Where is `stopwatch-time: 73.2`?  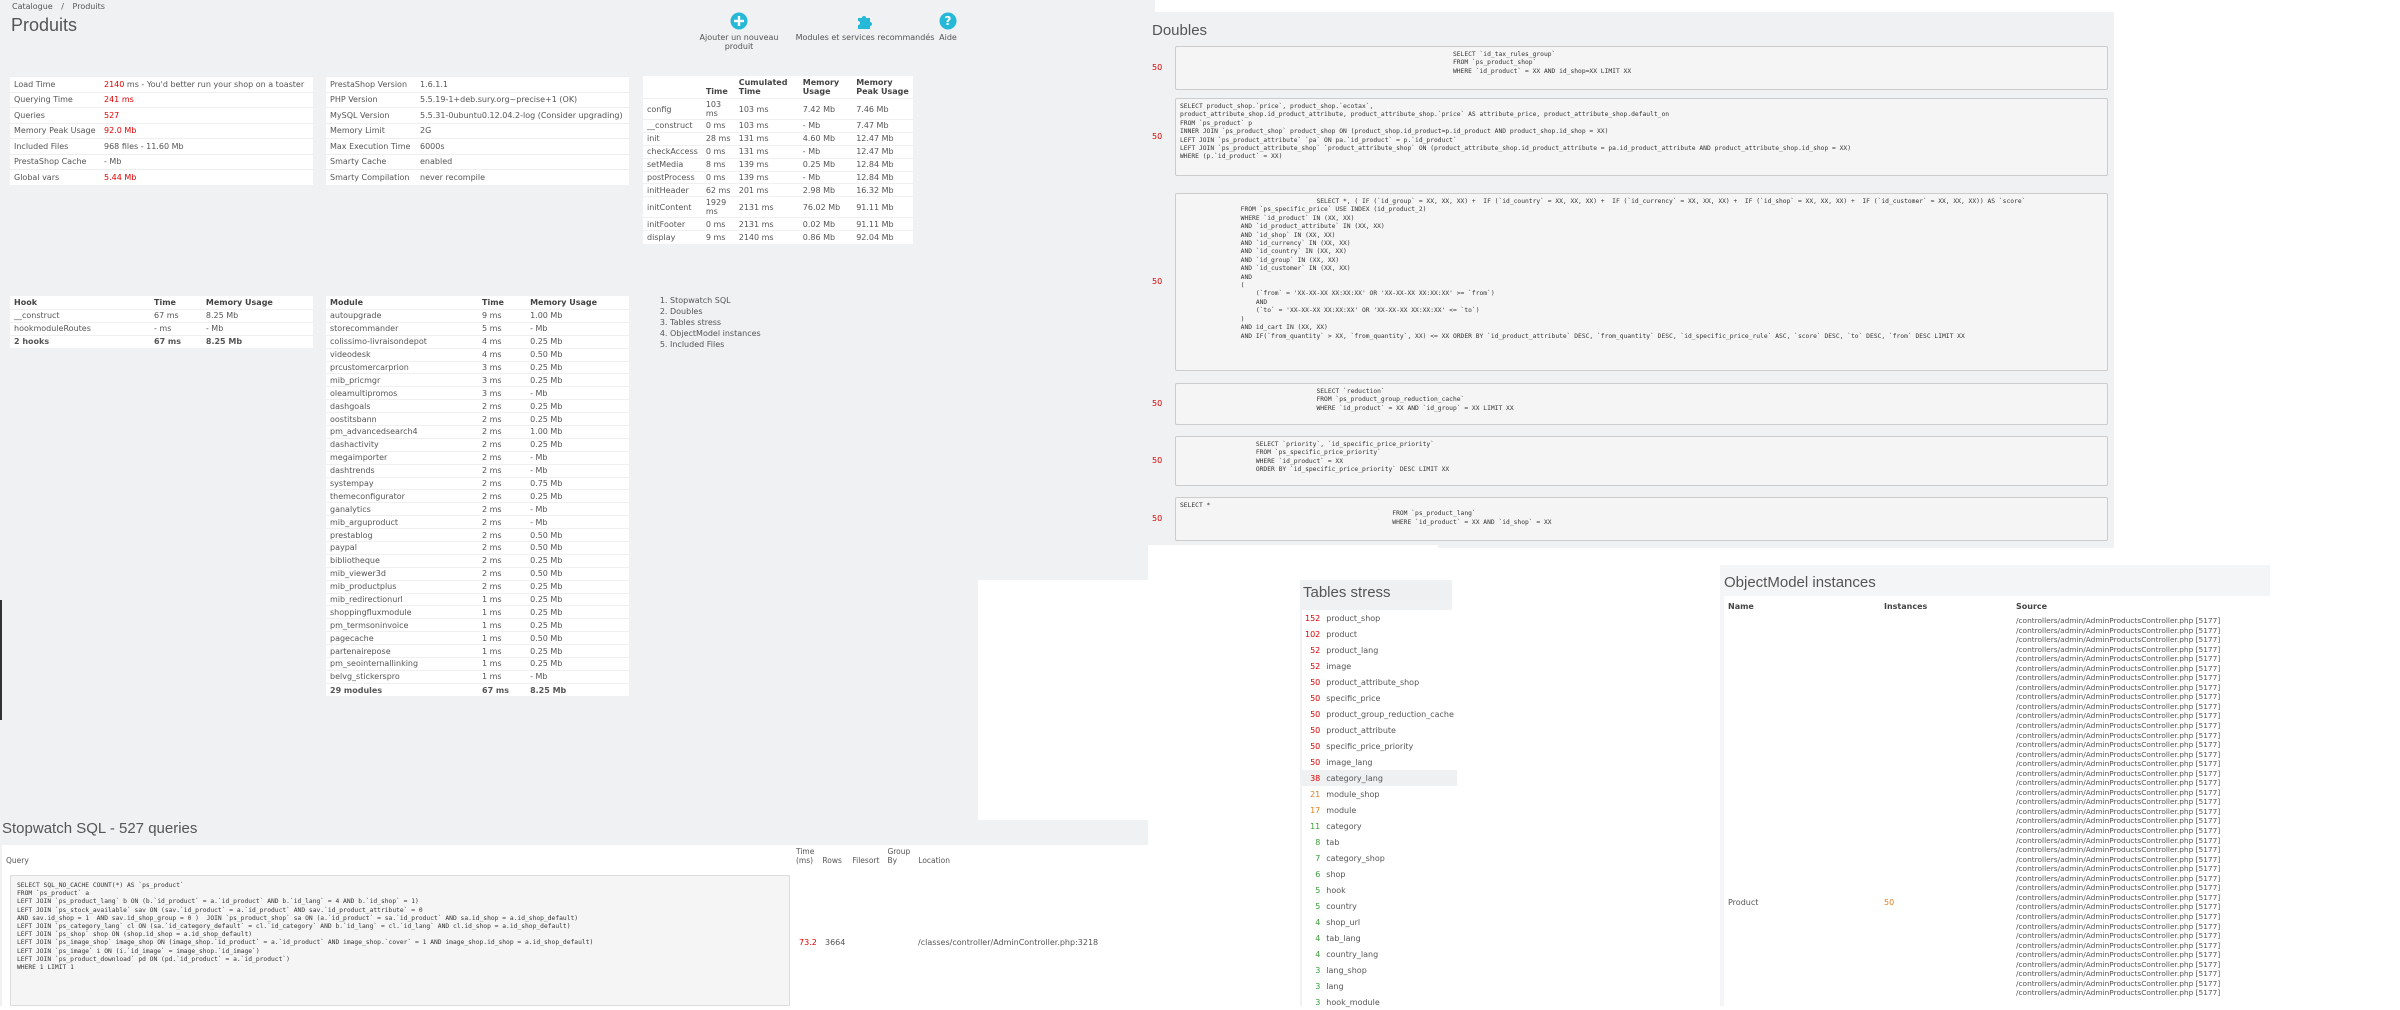
stopwatch-time: 73.2 is located at coordinates (808, 942).